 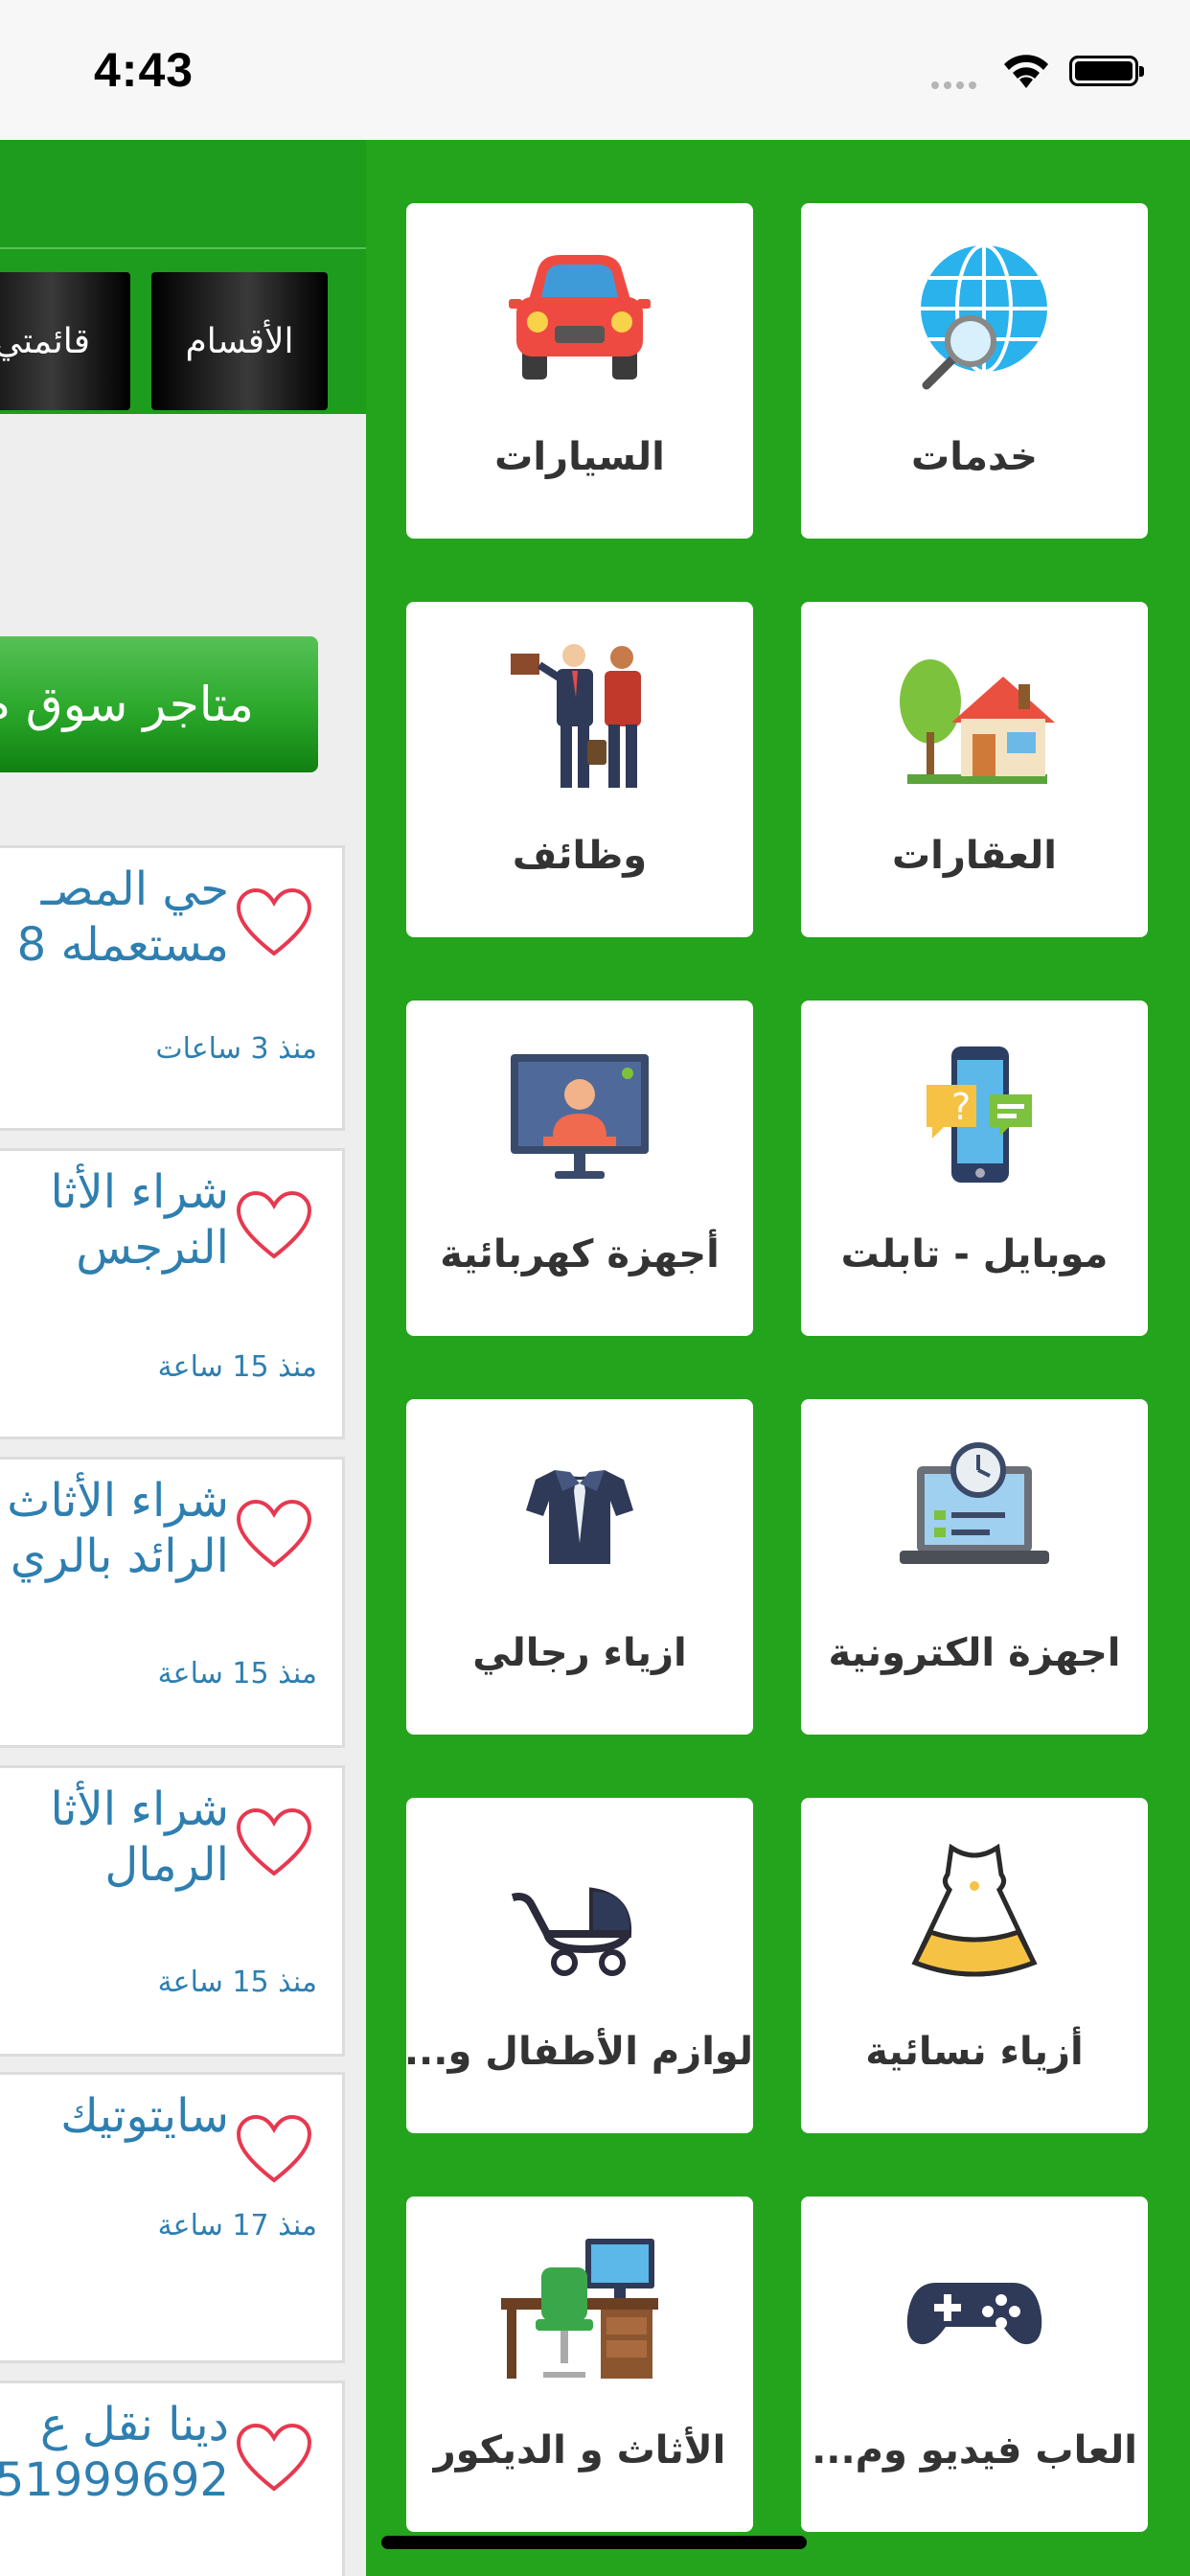 What do you see at coordinates (140, 1220) in the screenshot?
I see `ad-title: شراء الأثا النرجس` at bounding box center [140, 1220].